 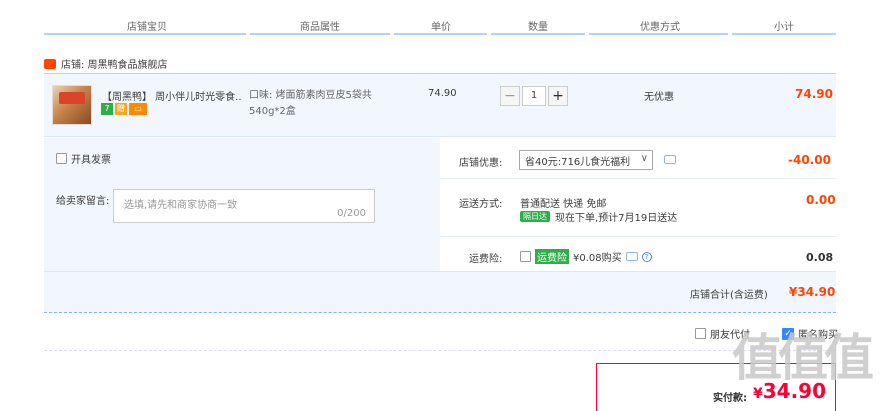 I want to click on col-header-item: 店铺宝贝, so click(x=147, y=27).